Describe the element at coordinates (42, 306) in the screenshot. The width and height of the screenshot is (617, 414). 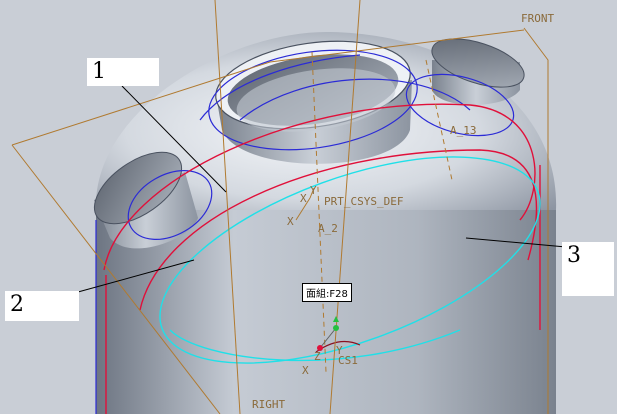
I see `callout-2: 2` at that location.